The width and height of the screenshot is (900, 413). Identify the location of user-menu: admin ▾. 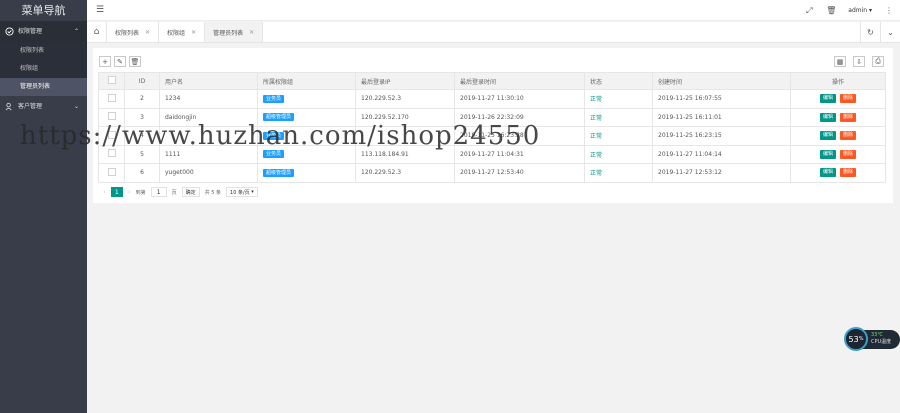
(860, 10).